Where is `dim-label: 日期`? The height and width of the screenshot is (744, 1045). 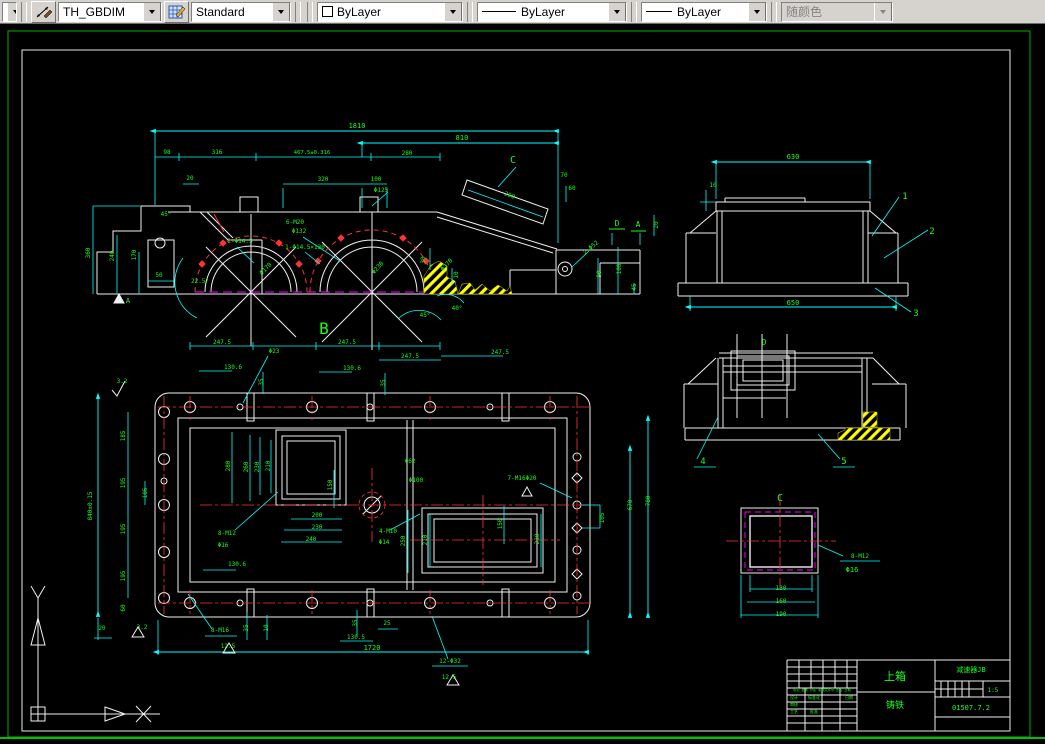
dim-label: 日期 is located at coordinates (849, 697).